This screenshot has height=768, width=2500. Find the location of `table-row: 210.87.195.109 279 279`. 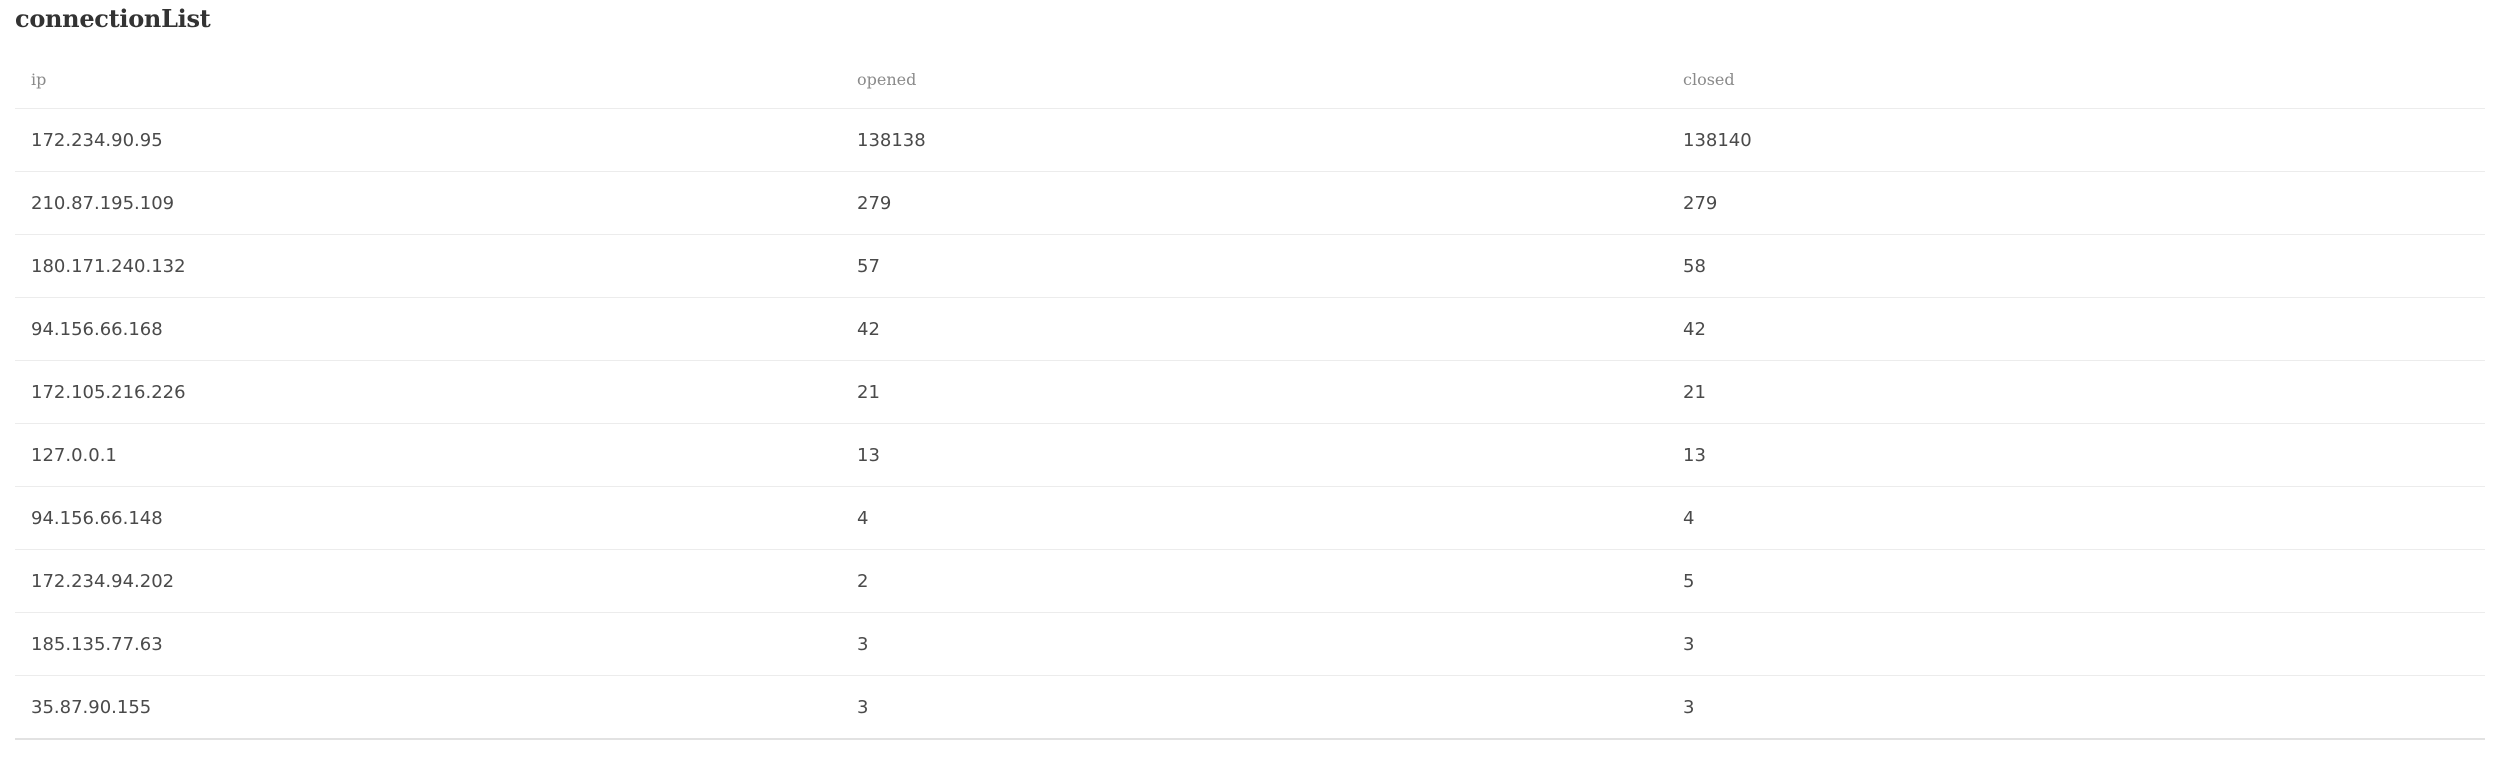

table-row: 210.87.195.109 279 279 is located at coordinates (1250, 203).